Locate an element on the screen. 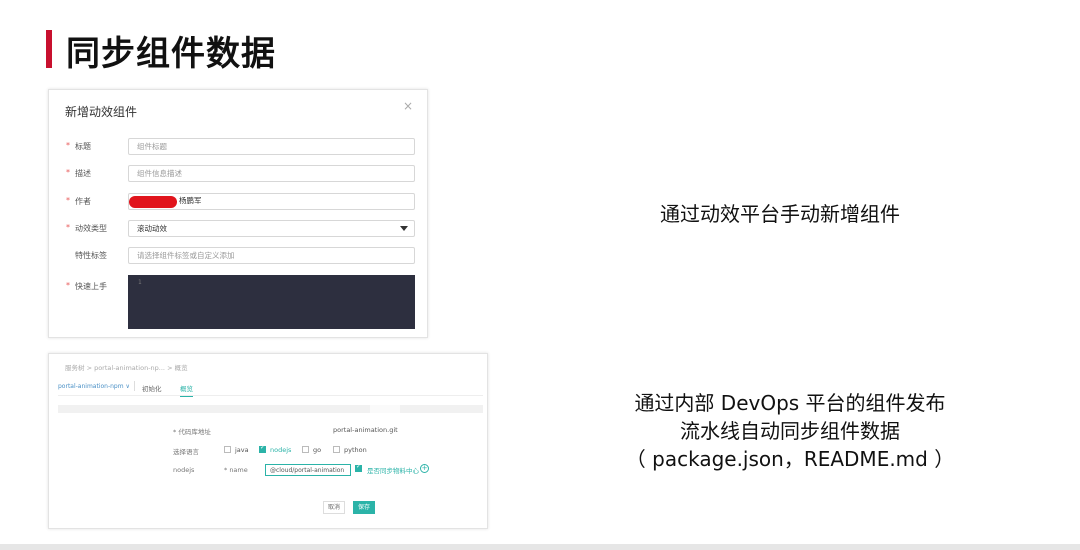 Image resolution: width=1080 pixels, height=550 pixels. type-select-value: 滚动动效 is located at coordinates (152, 228).